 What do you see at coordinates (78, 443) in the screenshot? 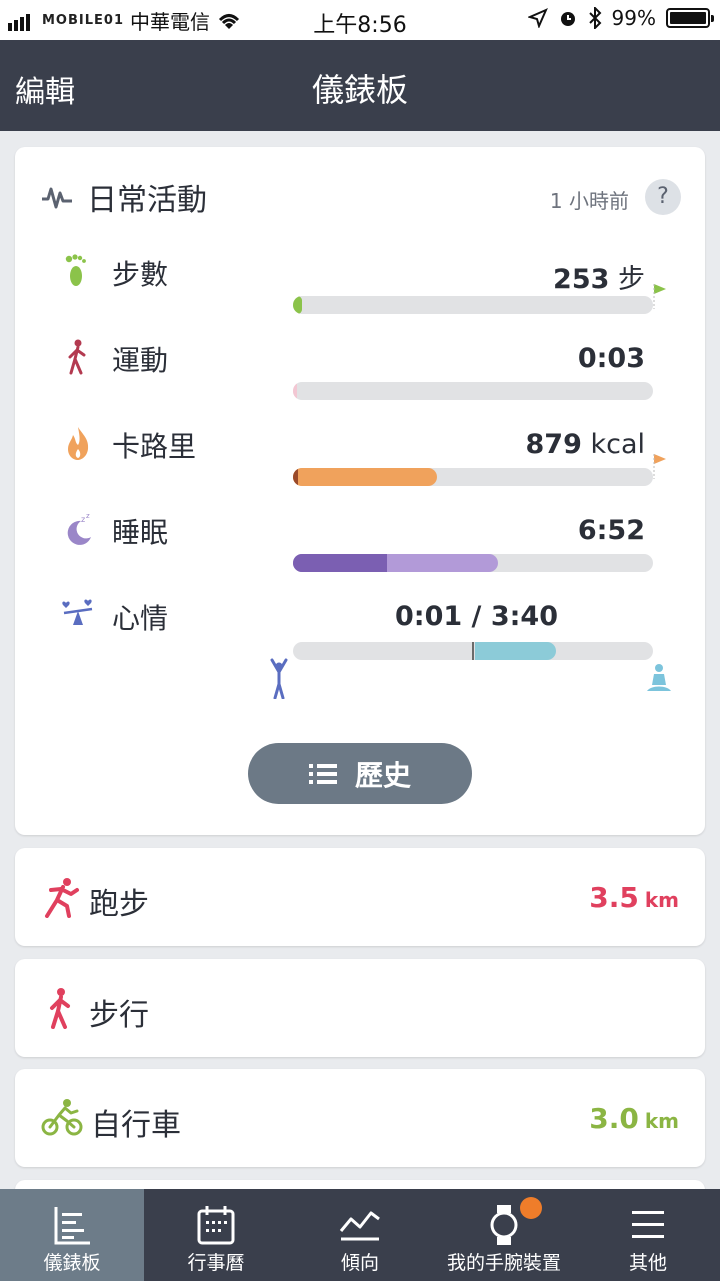
I see `flame-icon` at bounding box center [78, 443].